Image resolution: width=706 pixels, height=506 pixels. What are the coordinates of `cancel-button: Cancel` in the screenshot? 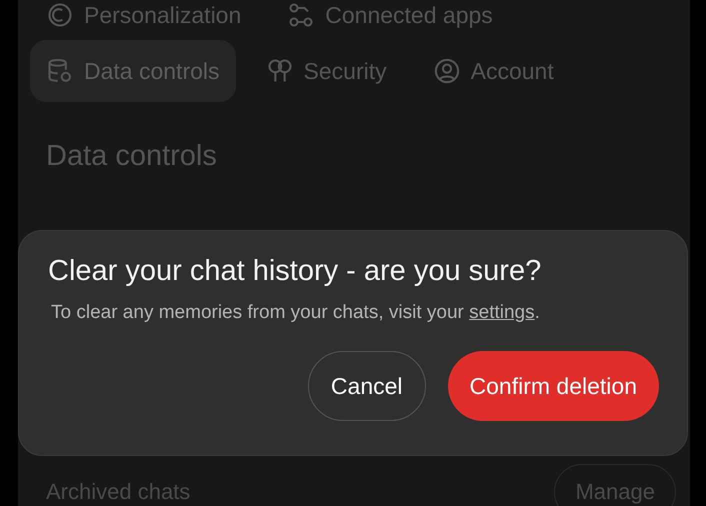 It's located at (367, 386).